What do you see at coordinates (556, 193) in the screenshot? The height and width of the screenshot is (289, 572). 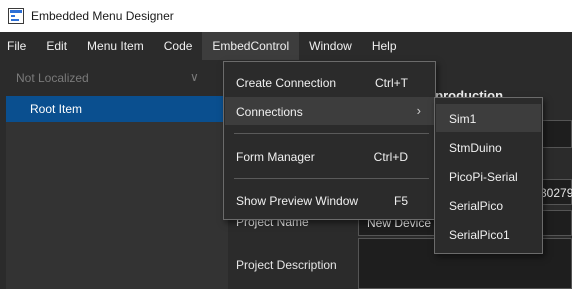 I see `field-partial-value: 30279` at bounding box center [556, 193].